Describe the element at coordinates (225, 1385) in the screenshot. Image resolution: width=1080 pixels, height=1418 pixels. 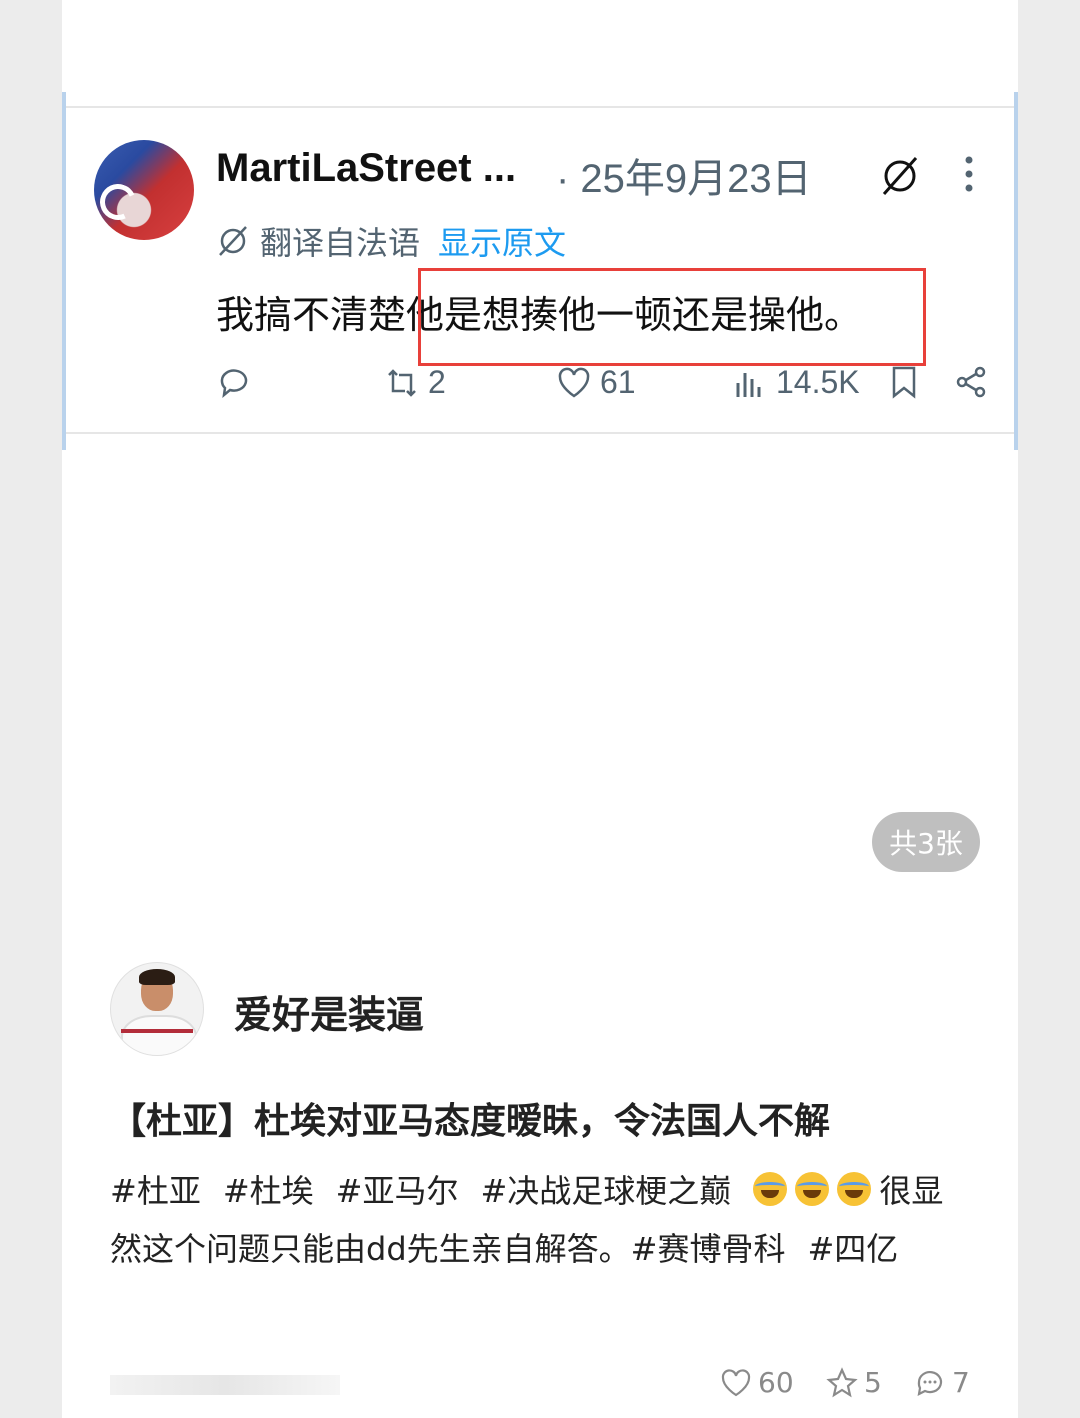
I see `blurred-footer-strip` at that location.